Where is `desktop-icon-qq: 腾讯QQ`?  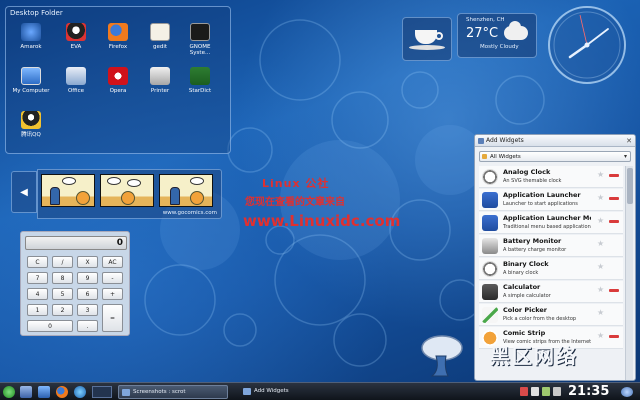
desktop-icon-qq: 腾讯QQ is located at coordinates (31, 124).